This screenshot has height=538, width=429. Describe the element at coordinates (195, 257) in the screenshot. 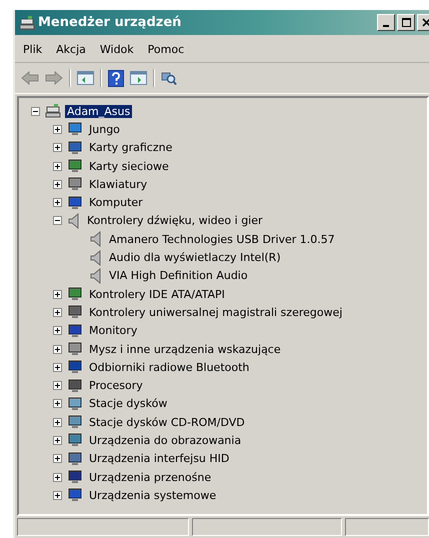

I see `tree-item: Audio dla wyświetlaczy Intel(R)` at that location.